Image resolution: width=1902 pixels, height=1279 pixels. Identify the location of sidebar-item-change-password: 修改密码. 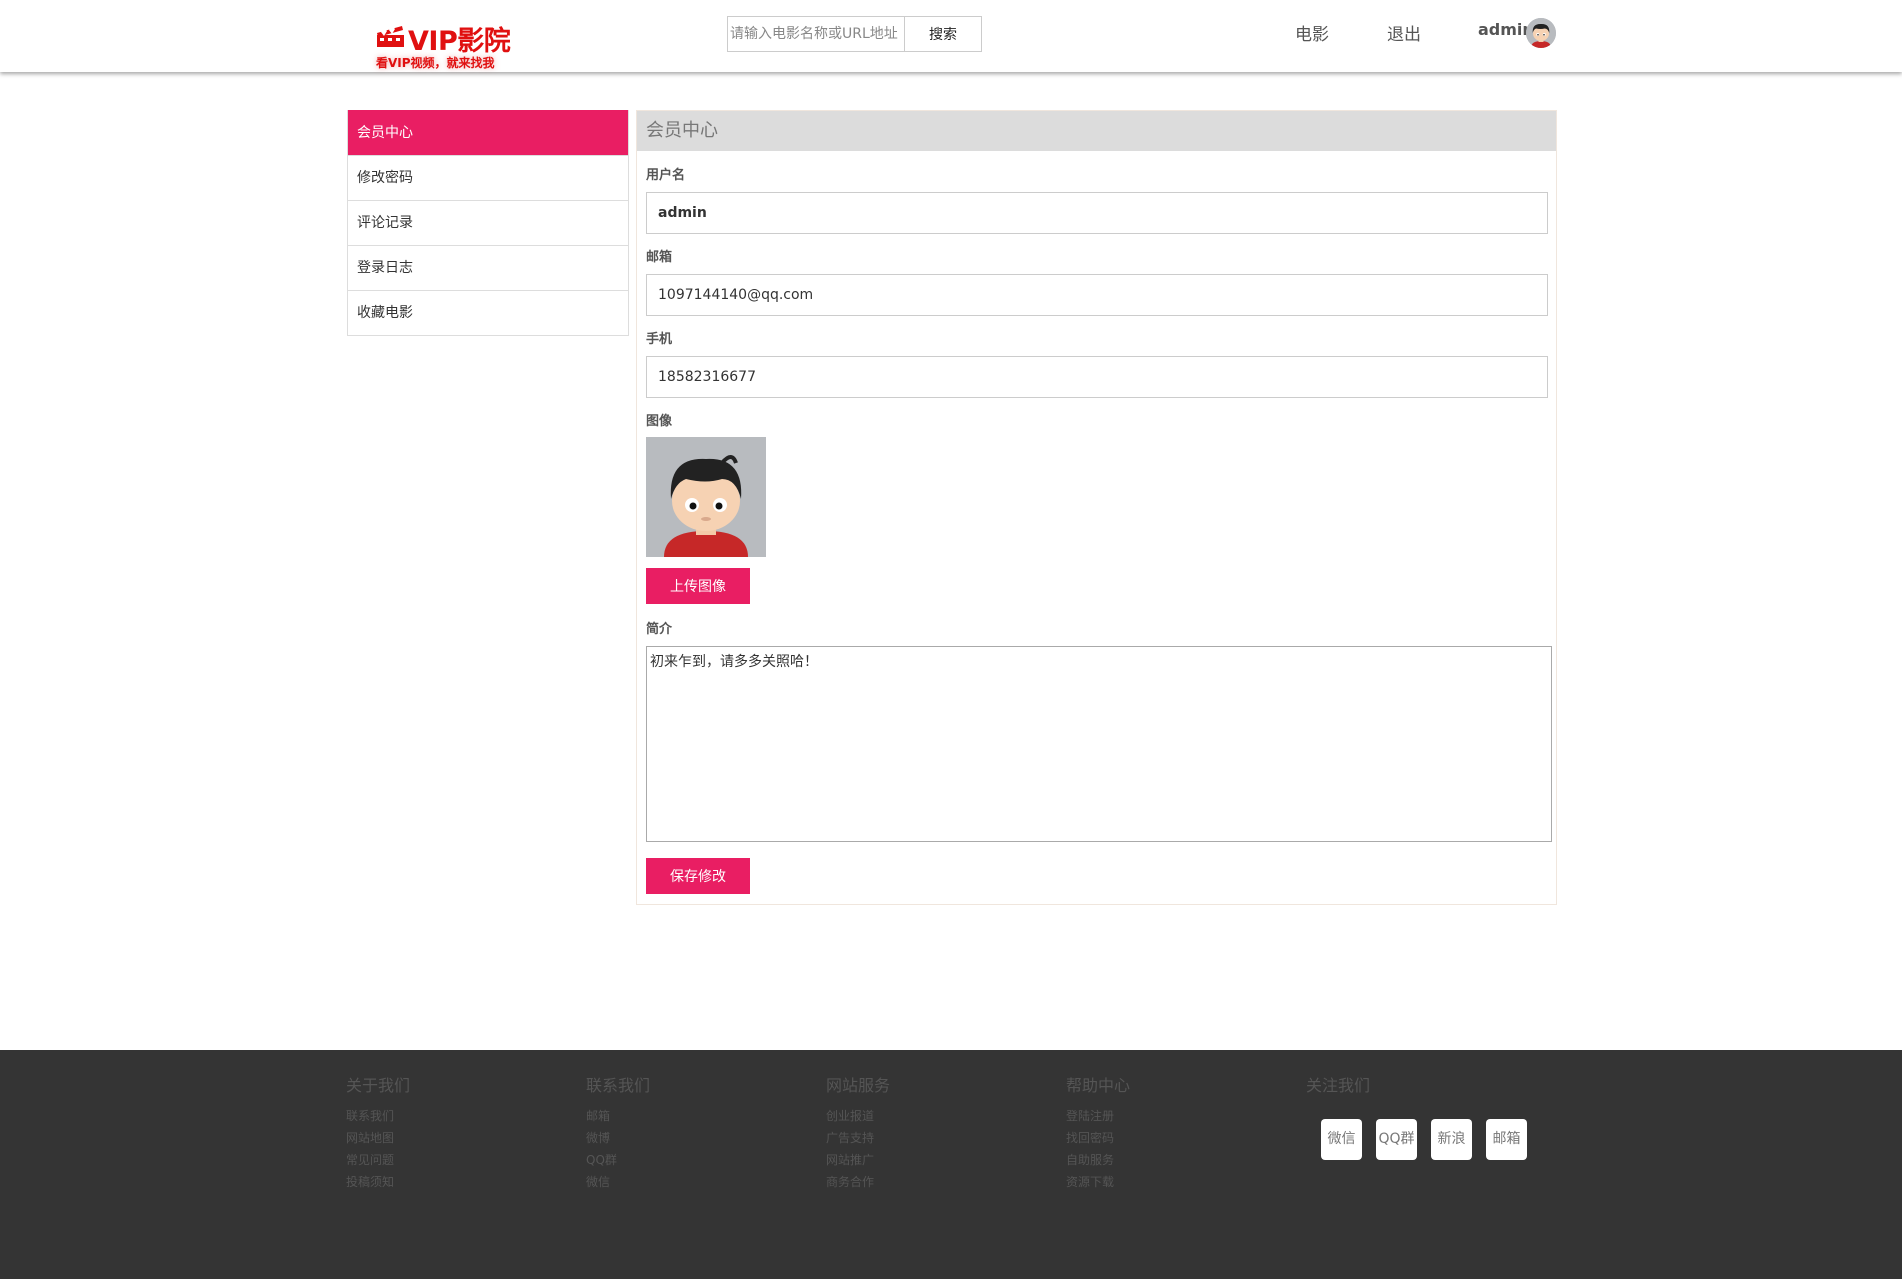
(488, 177).